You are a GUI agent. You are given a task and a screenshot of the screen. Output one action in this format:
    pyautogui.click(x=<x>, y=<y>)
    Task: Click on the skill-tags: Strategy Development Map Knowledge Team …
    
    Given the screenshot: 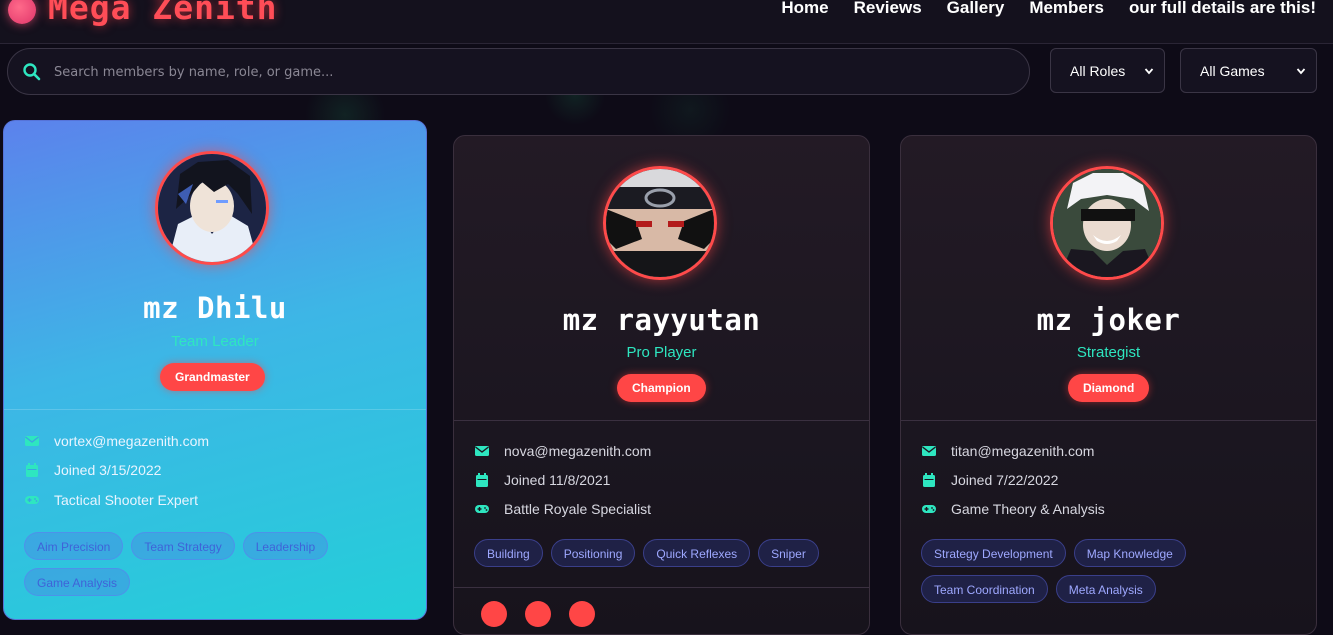 What is the action you would take?
    pyautogui.click(x=1108, y=571)
    